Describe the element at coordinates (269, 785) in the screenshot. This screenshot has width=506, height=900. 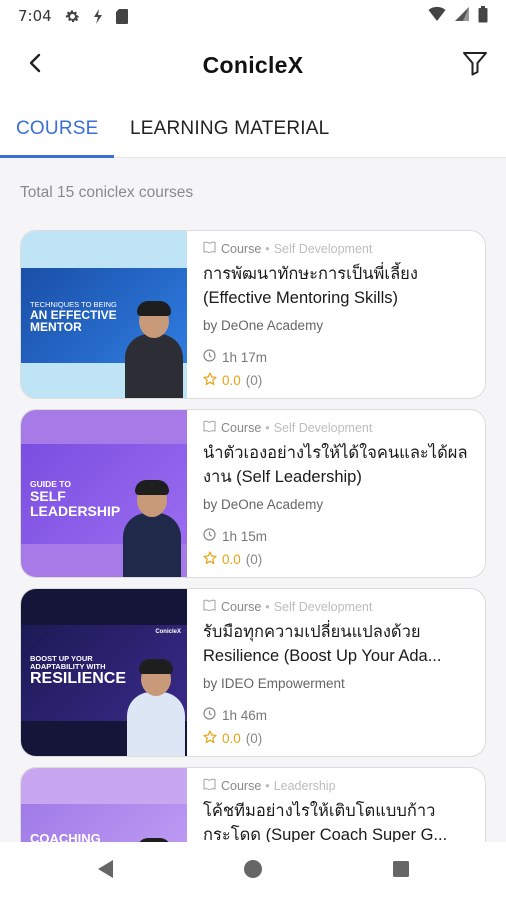
I see `course-meta: Course • Leadership` at that location.